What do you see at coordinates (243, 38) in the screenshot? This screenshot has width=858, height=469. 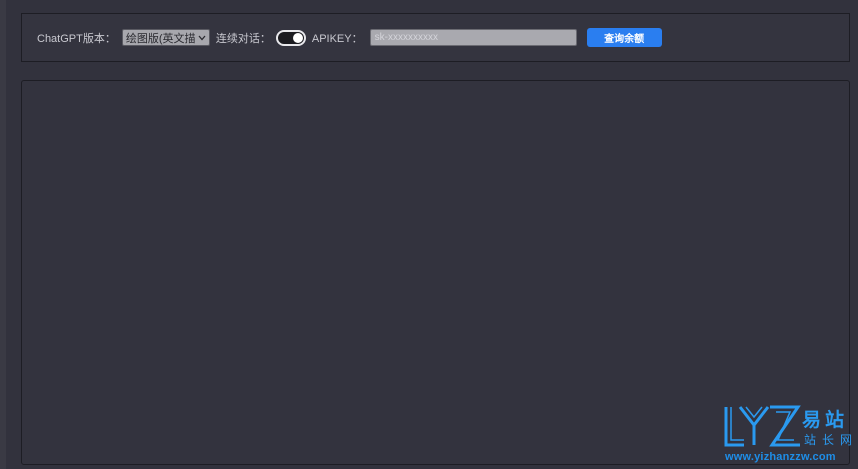 I see `continuous-label: 连续对话：` at bounding box center [243, 38].